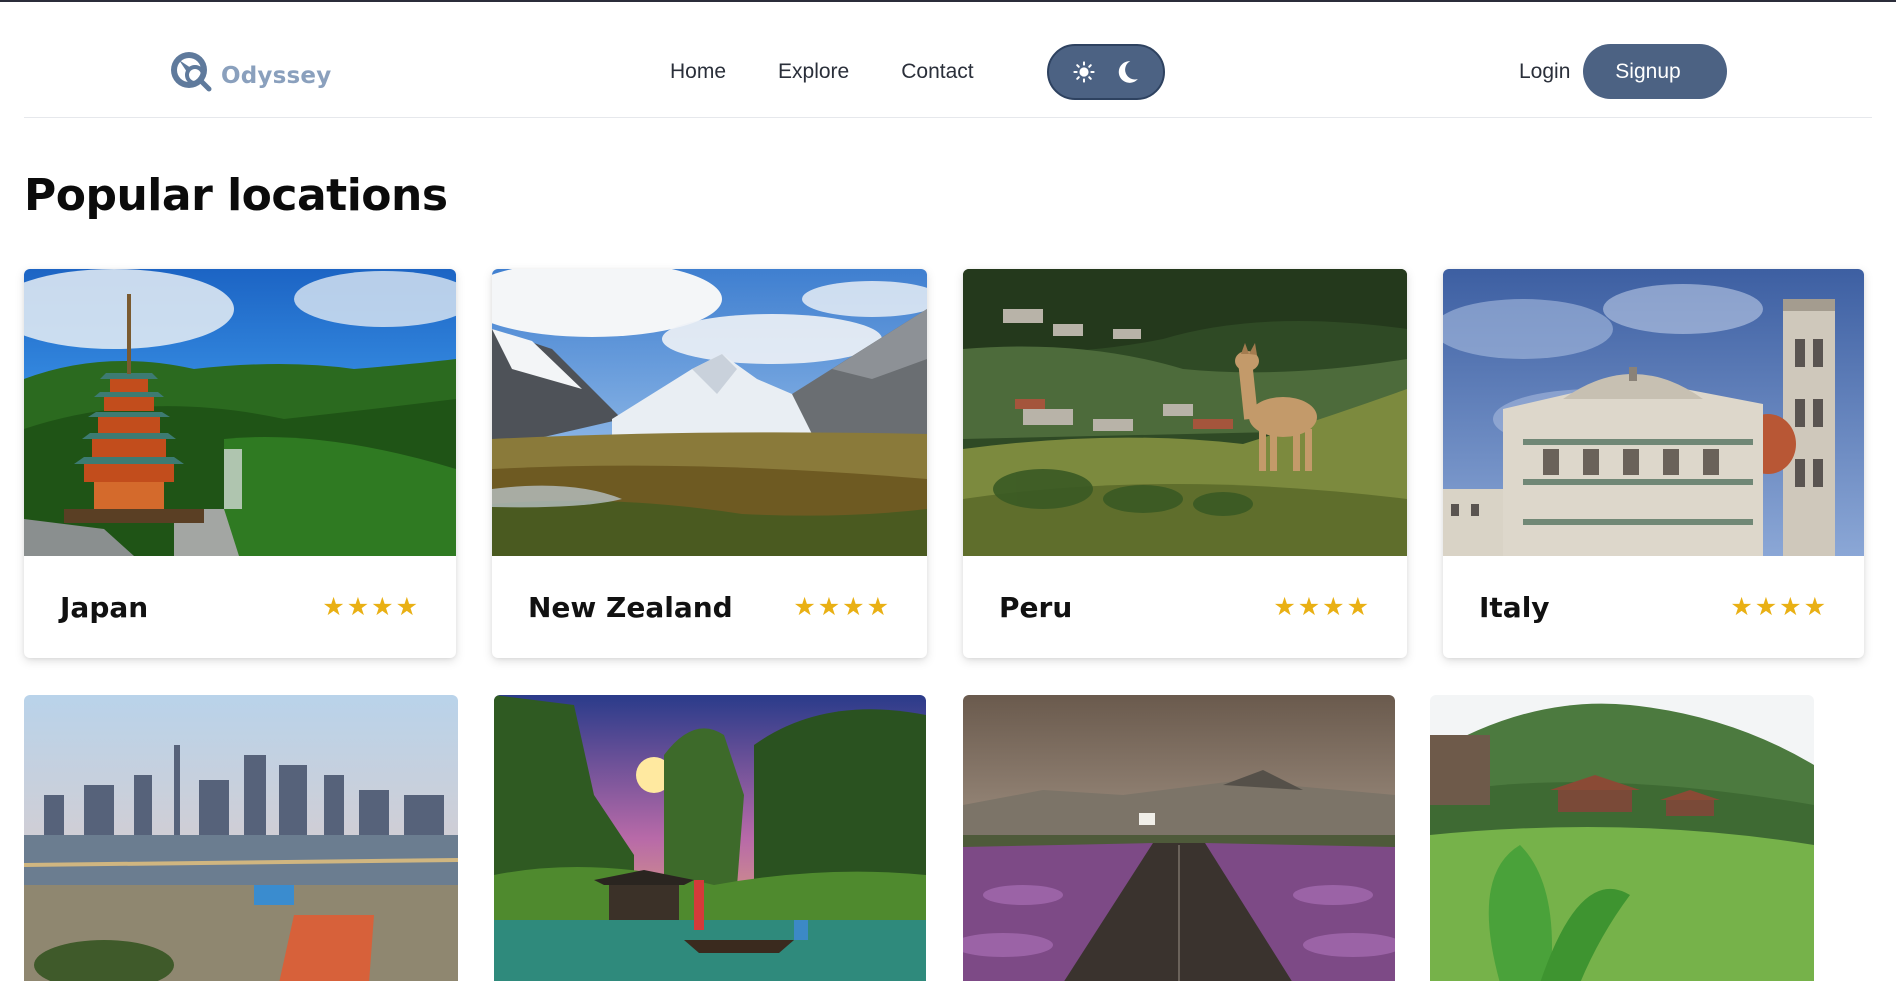  What do you see at coordinates (1185, 607) in the screenshot?
I see `card-footer: Peru ★★★★` at bounding box center [1185, 607].